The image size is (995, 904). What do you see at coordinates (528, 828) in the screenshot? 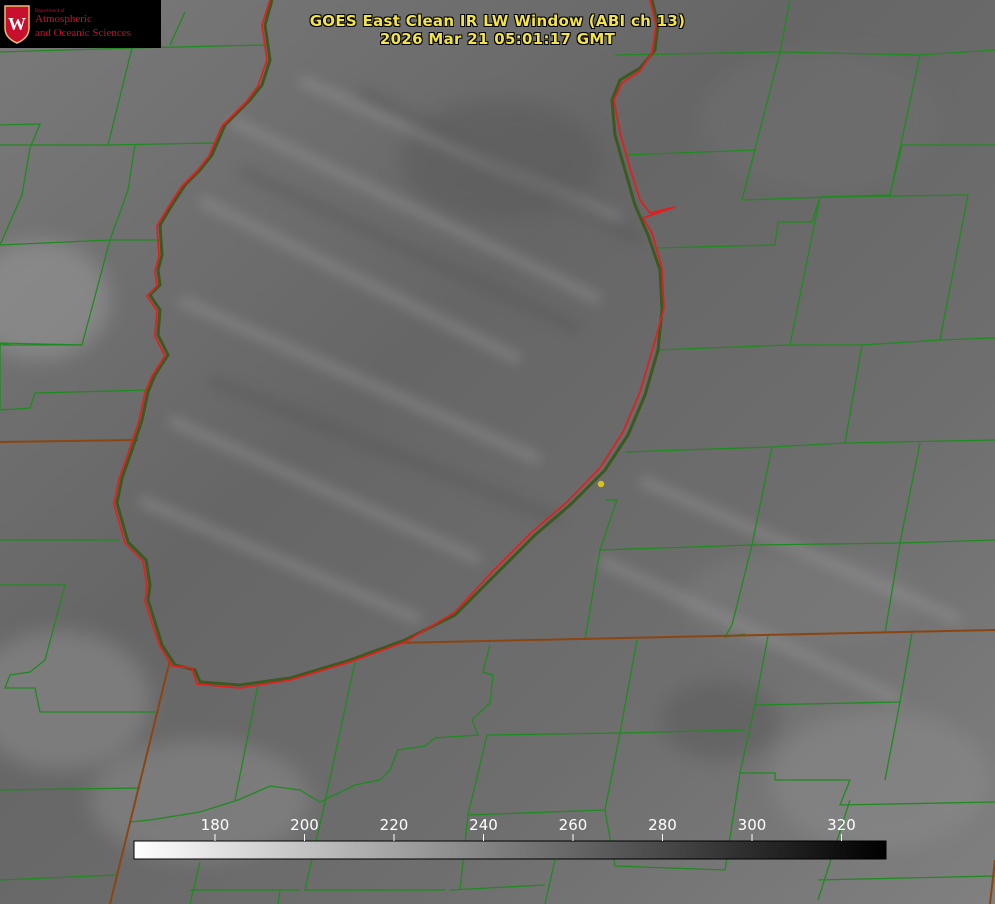
I see `colorbar-ticks: 180 200 220 240 260 280 300 320` at bounding box center [528, 828].